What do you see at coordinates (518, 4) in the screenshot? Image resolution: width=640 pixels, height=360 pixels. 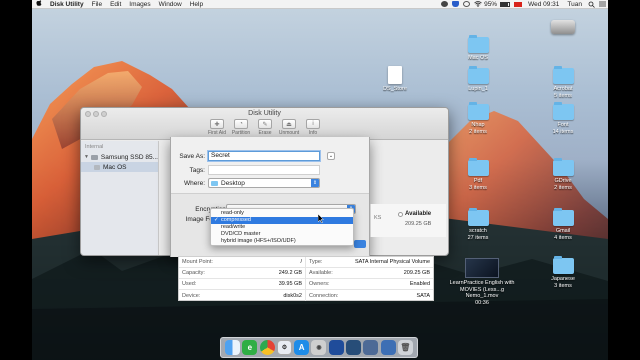 I see `flag-vn-icon` at bounding box center [518, 4].